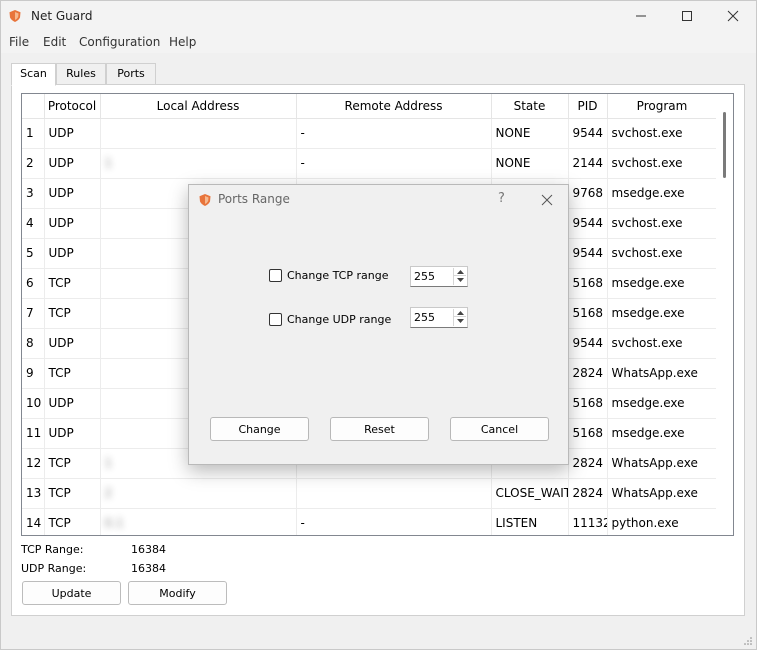  What do you see at coordinates (424, 317) in the screenshot?
I see `udp-range-spinbox-value: 255` at bounding box center [424, 317].